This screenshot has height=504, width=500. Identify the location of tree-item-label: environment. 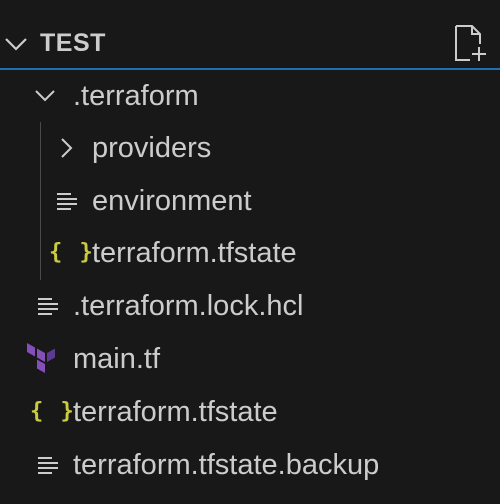
(172, 201).